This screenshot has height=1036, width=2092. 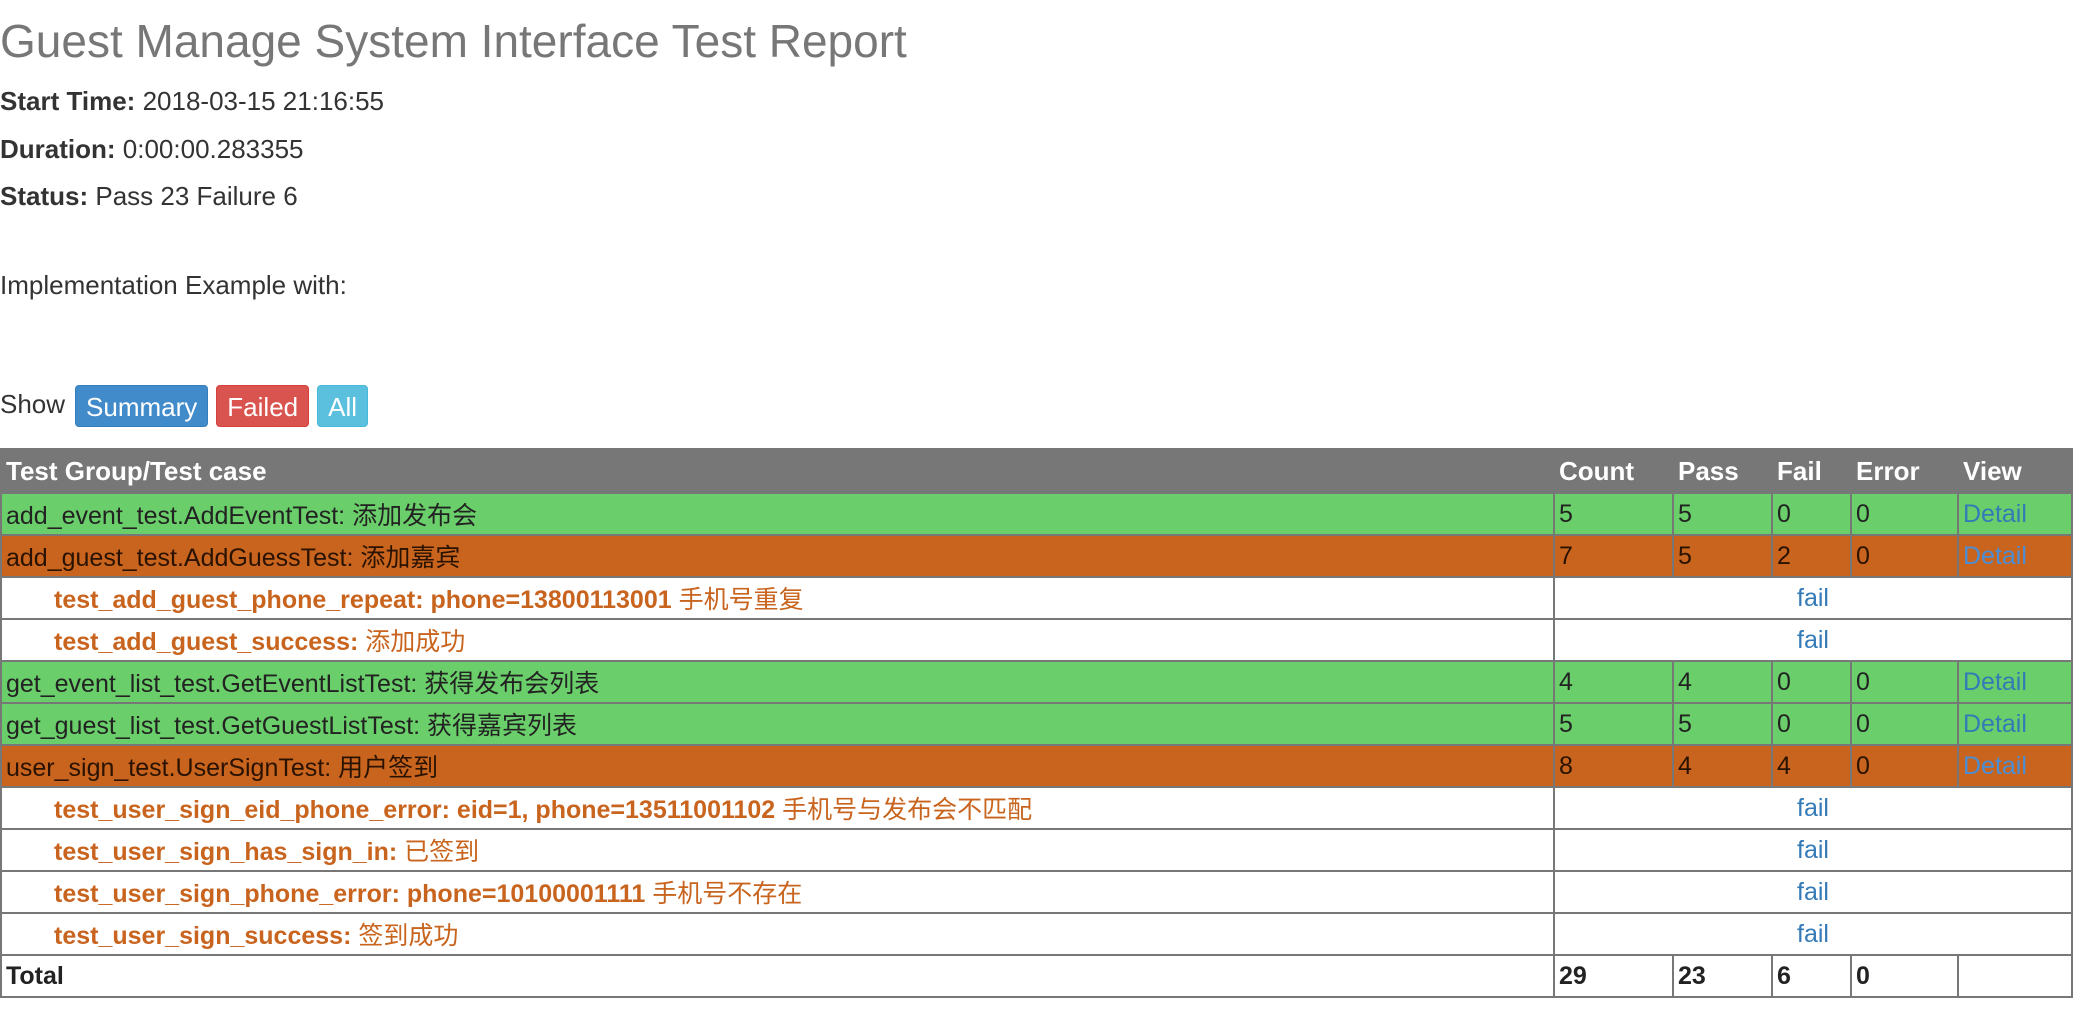 I want to click on group-fail: 4, so click(x=1811, y=766).